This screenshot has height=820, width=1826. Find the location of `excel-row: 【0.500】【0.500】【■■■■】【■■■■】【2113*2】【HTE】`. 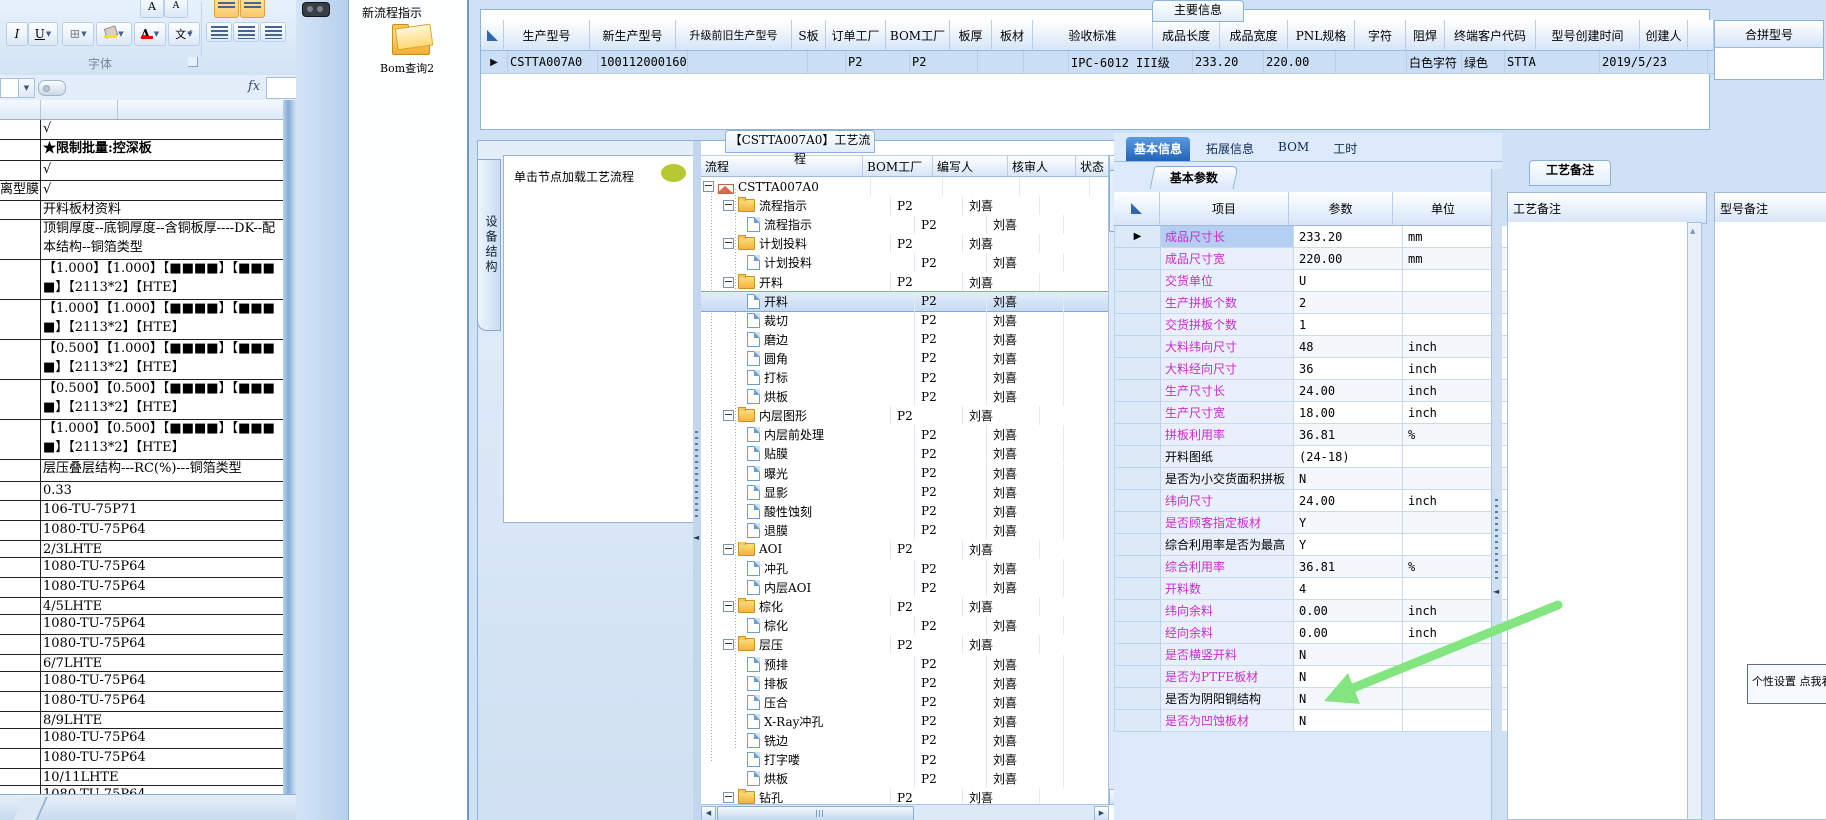

excel-row: 【0.500】【0.500】【■■■■】【■■■■】【2113*2】【HTE】 is located at coordinates (141, 400).